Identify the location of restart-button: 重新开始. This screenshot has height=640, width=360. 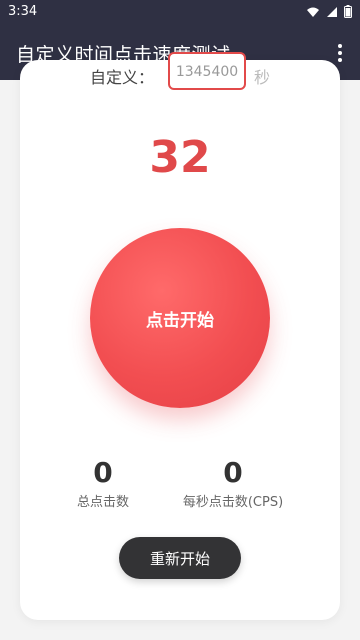
(180, 558).